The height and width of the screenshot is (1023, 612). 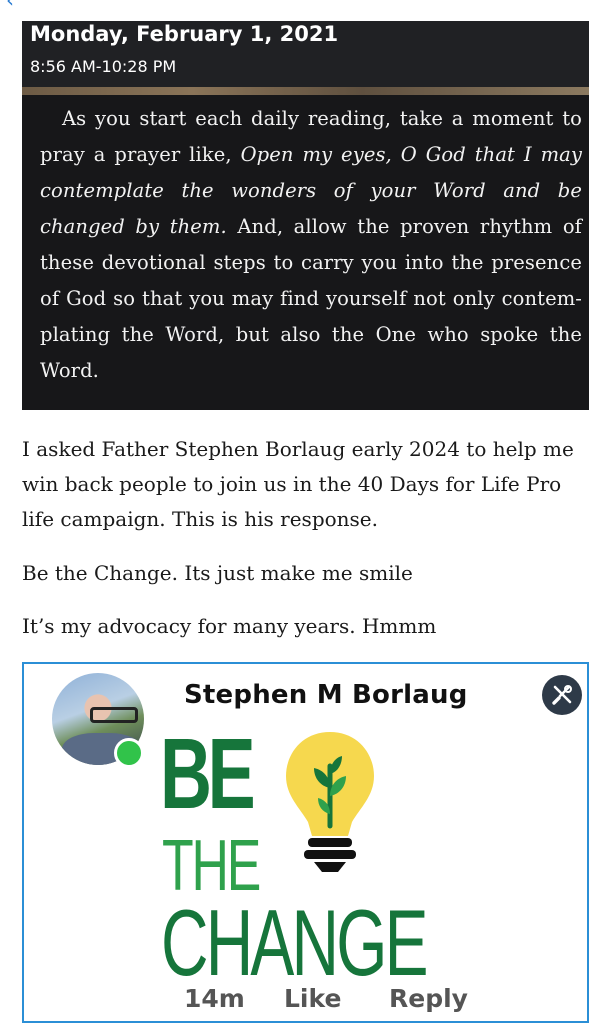 I want to click on online-status-dot, so click(x=129, y=753).